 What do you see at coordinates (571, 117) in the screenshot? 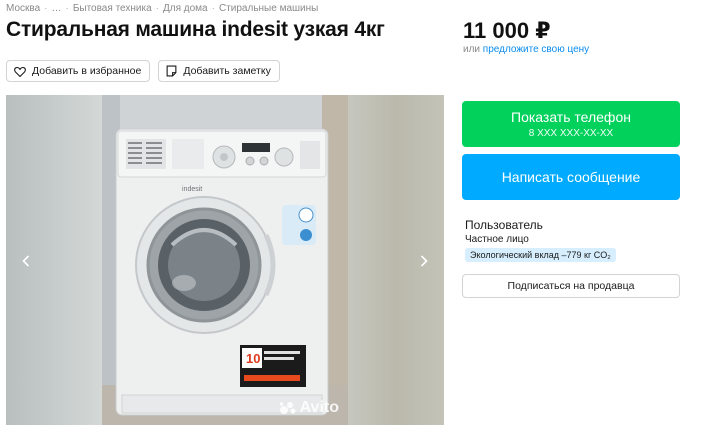
I see `show-phone-label: Показать телефон` at bounding box center [571, 117].